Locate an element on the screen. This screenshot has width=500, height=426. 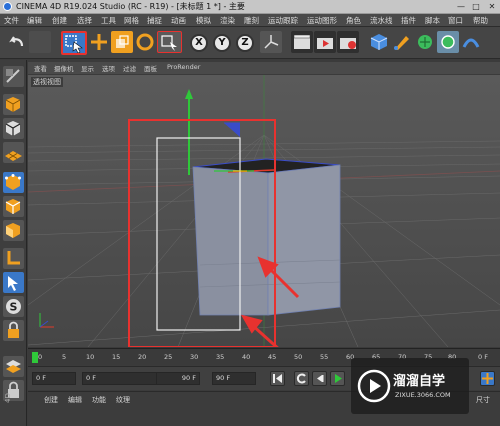
snapping-button: S is located at coordinates (13, 306).